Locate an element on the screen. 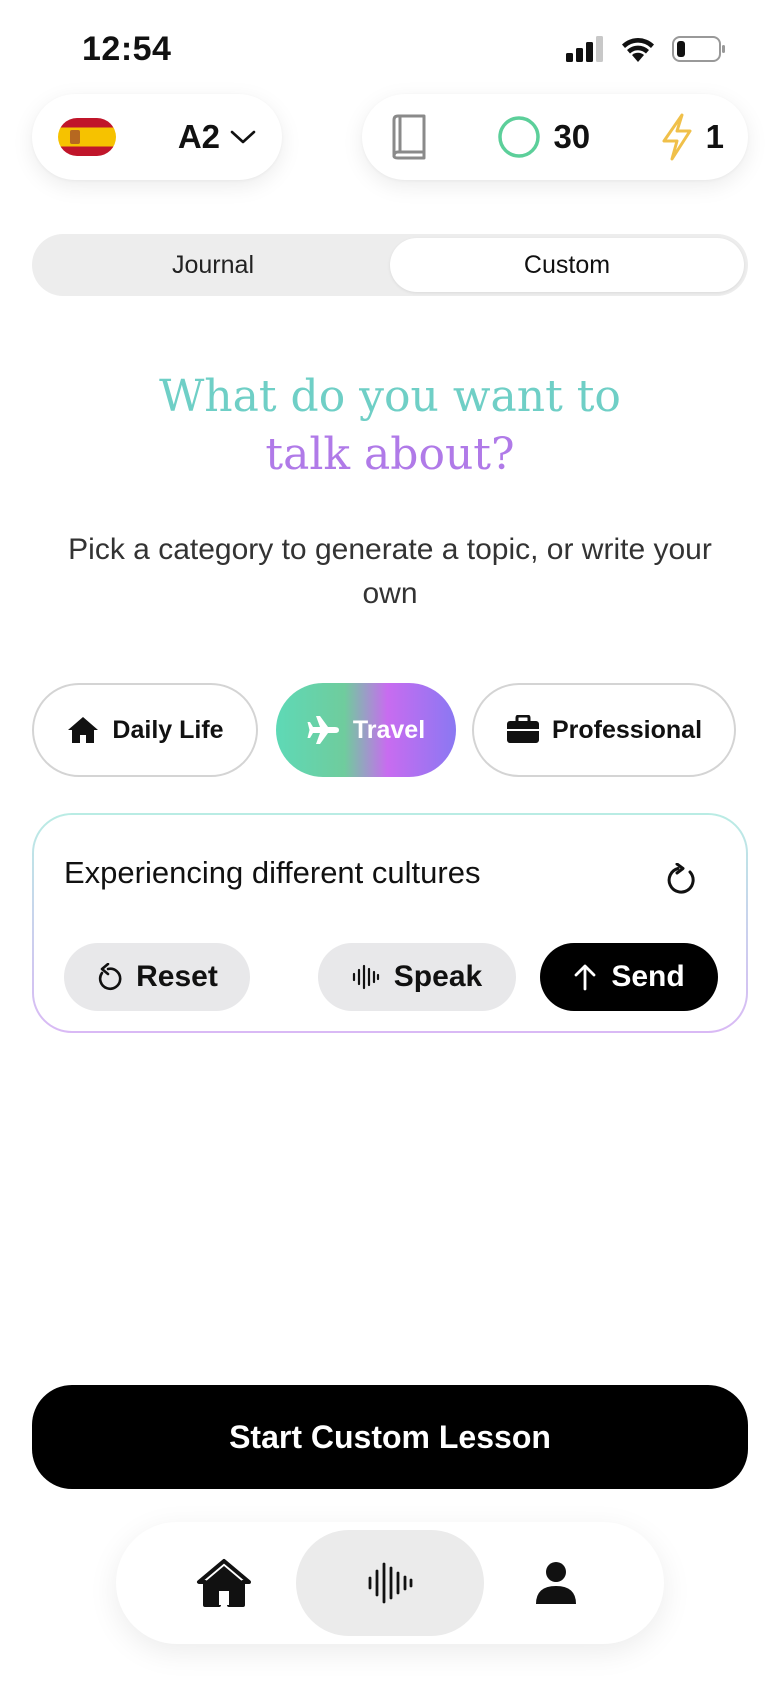 The image size is (780, 1688). tab-custom: Custom is located at coordinates (567, 265).